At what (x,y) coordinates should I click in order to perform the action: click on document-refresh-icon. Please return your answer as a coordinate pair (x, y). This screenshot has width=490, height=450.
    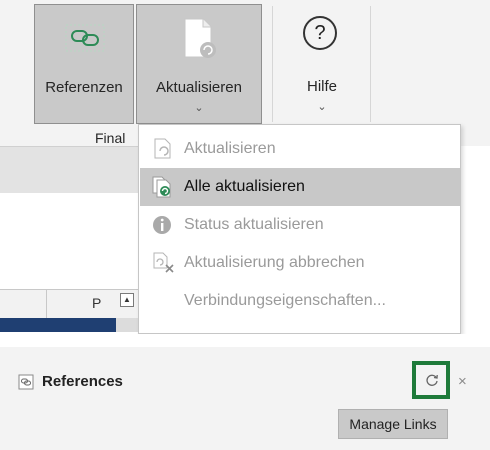
    Looking at the image, I should click on (200, 38).